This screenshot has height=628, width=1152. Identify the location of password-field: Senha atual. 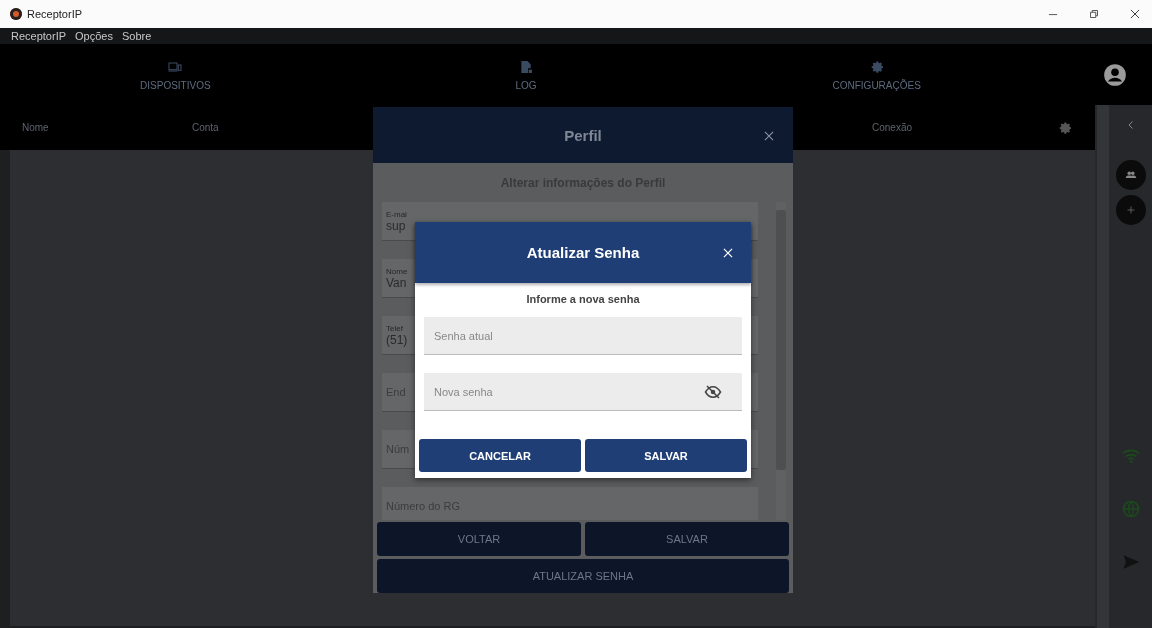
(583, 335).